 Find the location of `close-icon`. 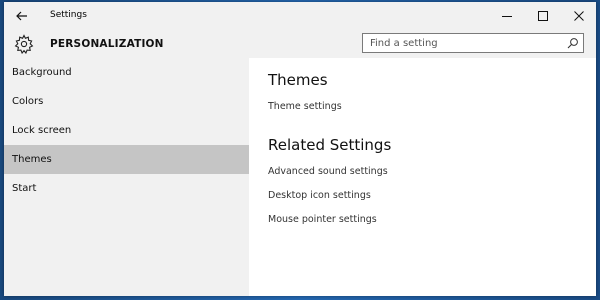

close-icon is located at coordinates (579, 16).